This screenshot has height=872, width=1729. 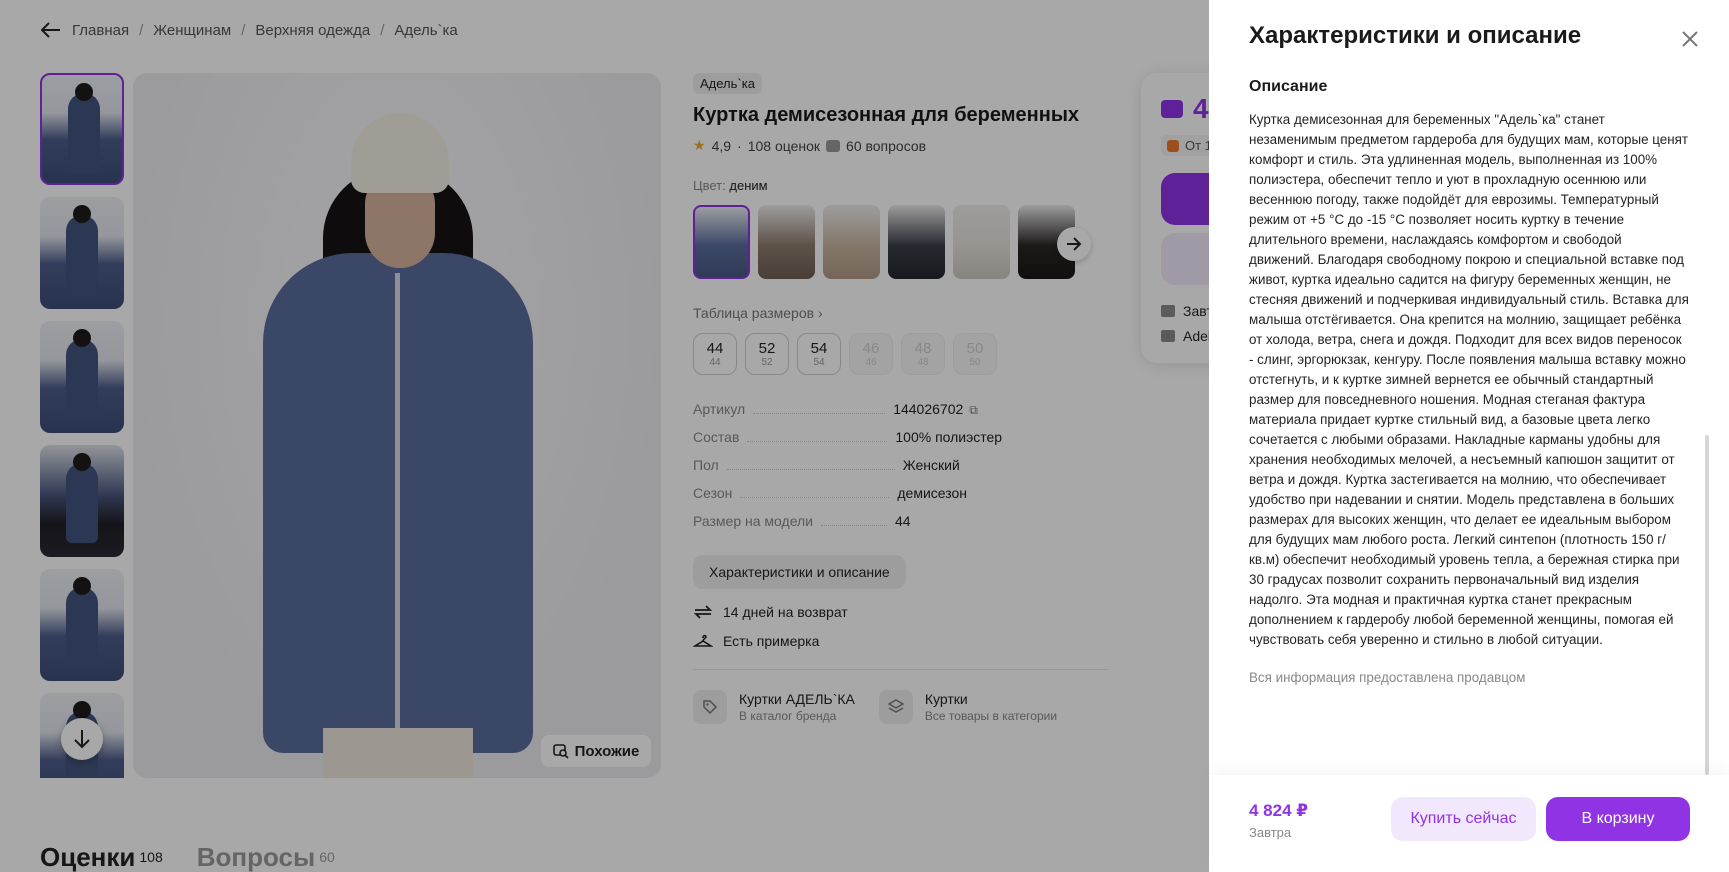 I want to click on buy-now-button: Купить сейчас, so click(x=1463, y=819).